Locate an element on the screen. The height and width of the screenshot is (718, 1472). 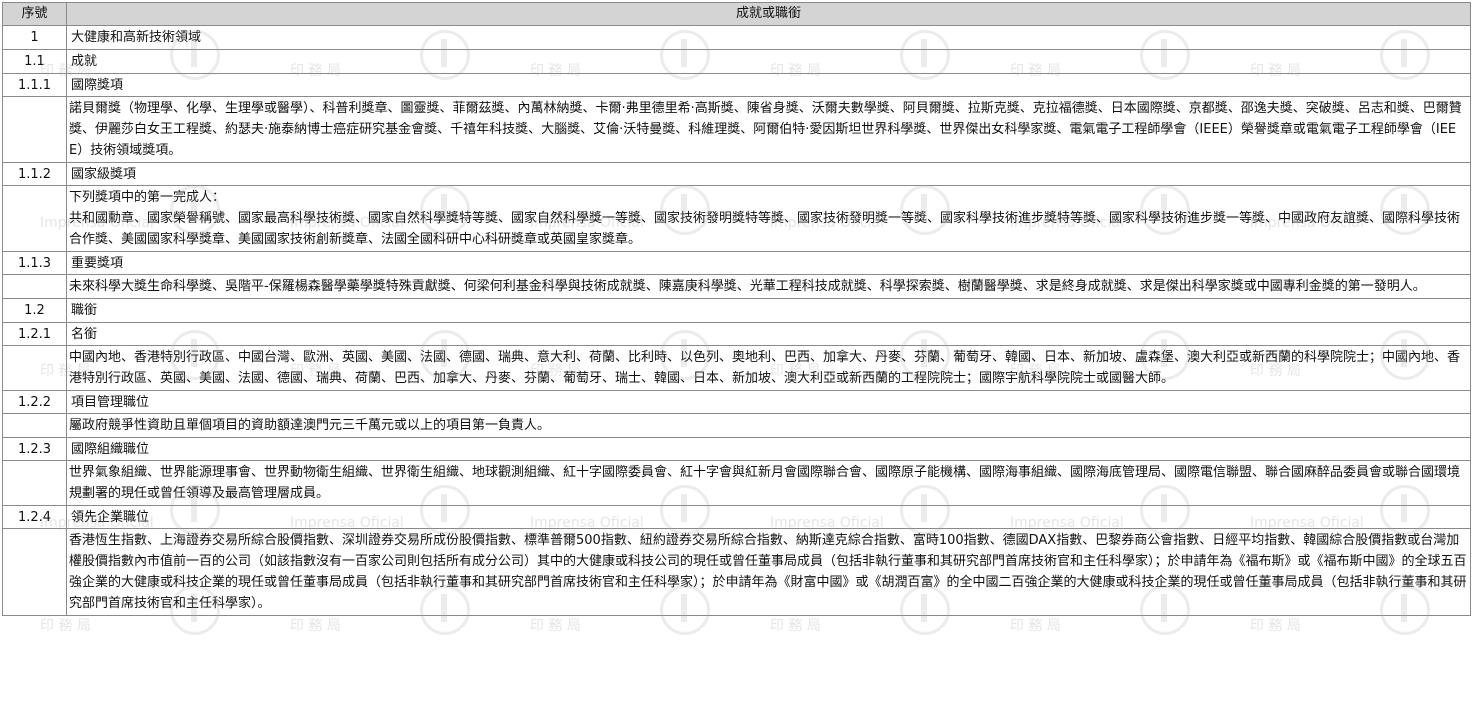
section-title: 名銜 is located at coordinates (768, 334).